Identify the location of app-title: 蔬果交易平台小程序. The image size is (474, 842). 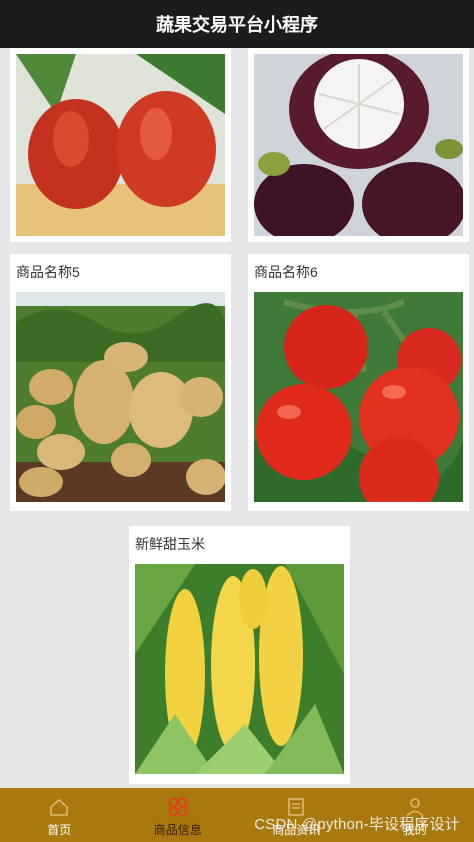
(237, 25).